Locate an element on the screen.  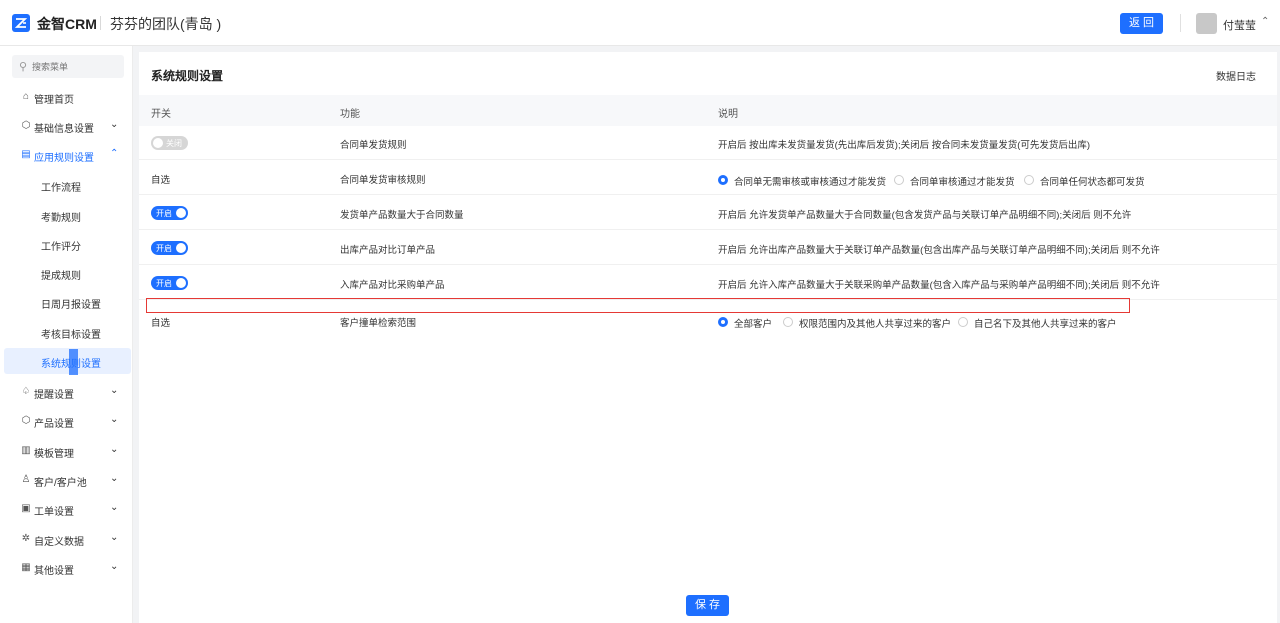
sidebar-item-customers: ♙ 客户/客户池 ⌄ is located at coordinates (66, 481).